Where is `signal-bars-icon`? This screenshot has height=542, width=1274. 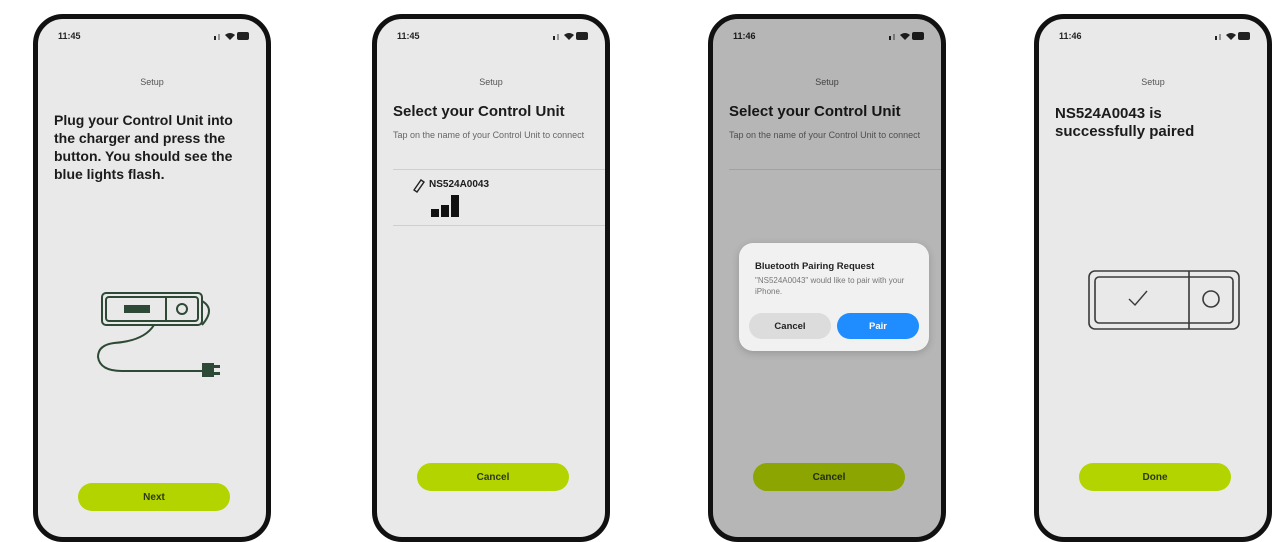
signal-bars-icon is located at coordinates (451, 206).